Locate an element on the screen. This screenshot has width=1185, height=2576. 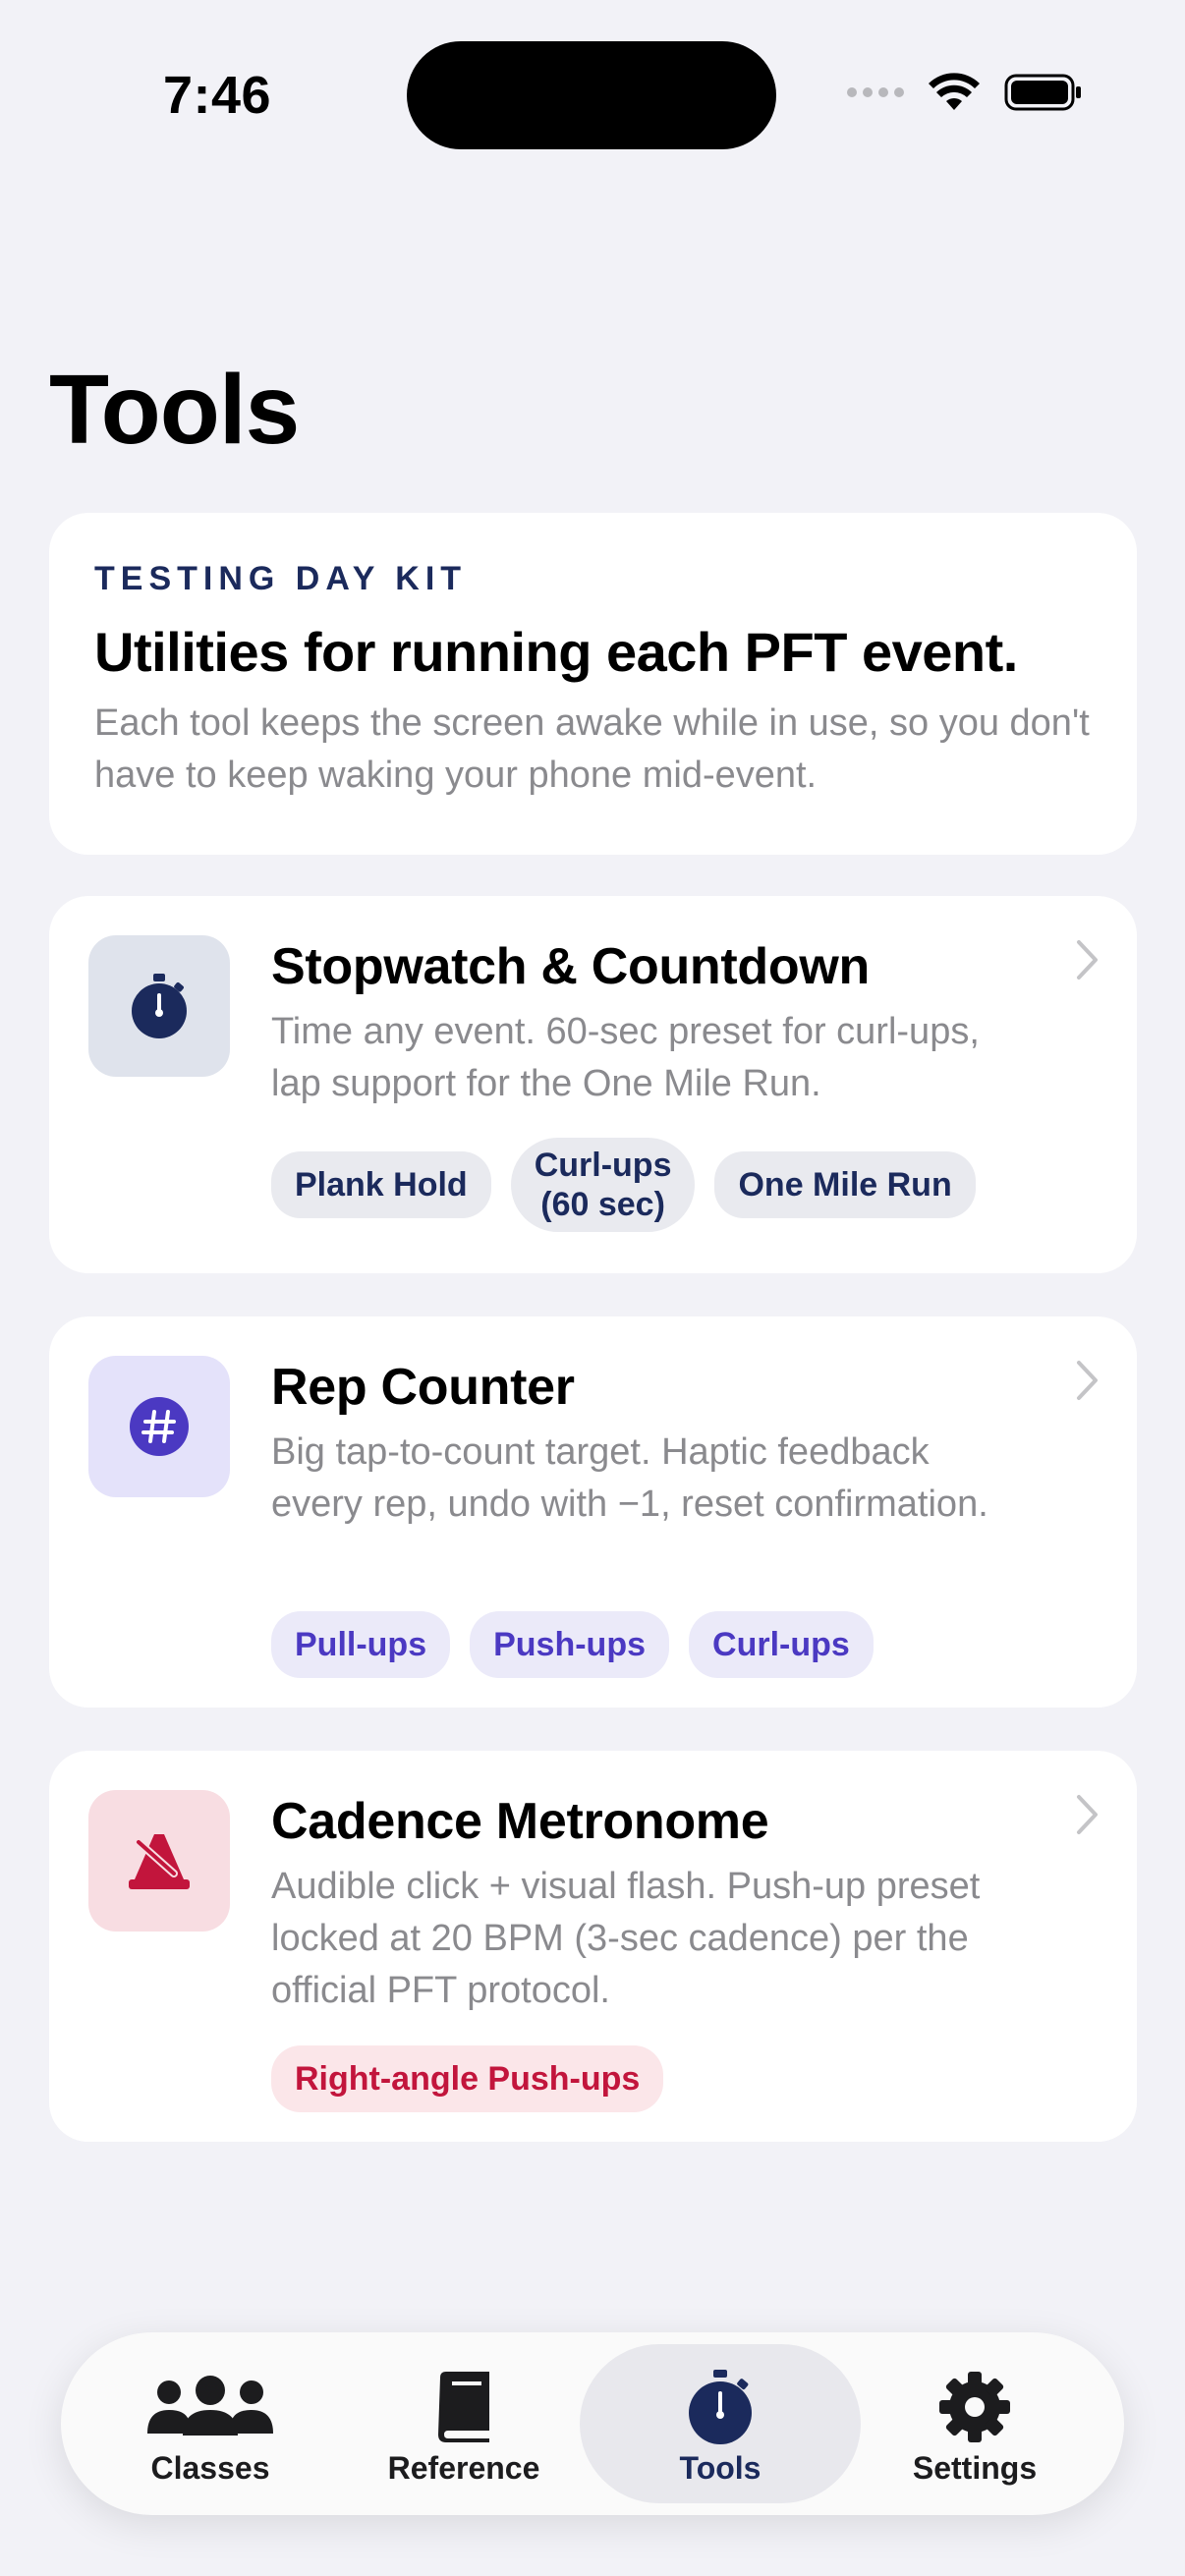
tool-tags: Pull-ups Push-ups Curl-ups is located at coordinates (573, 1644).